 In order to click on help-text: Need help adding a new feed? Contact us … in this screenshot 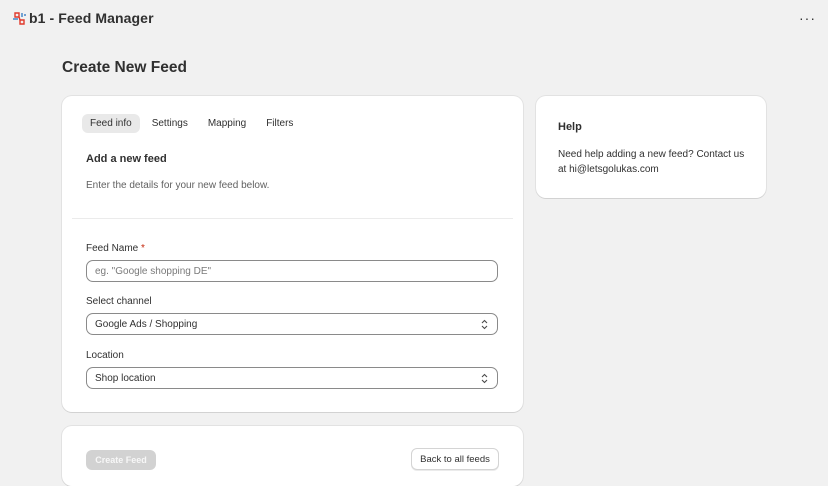, I will do `click(651, 162)`.